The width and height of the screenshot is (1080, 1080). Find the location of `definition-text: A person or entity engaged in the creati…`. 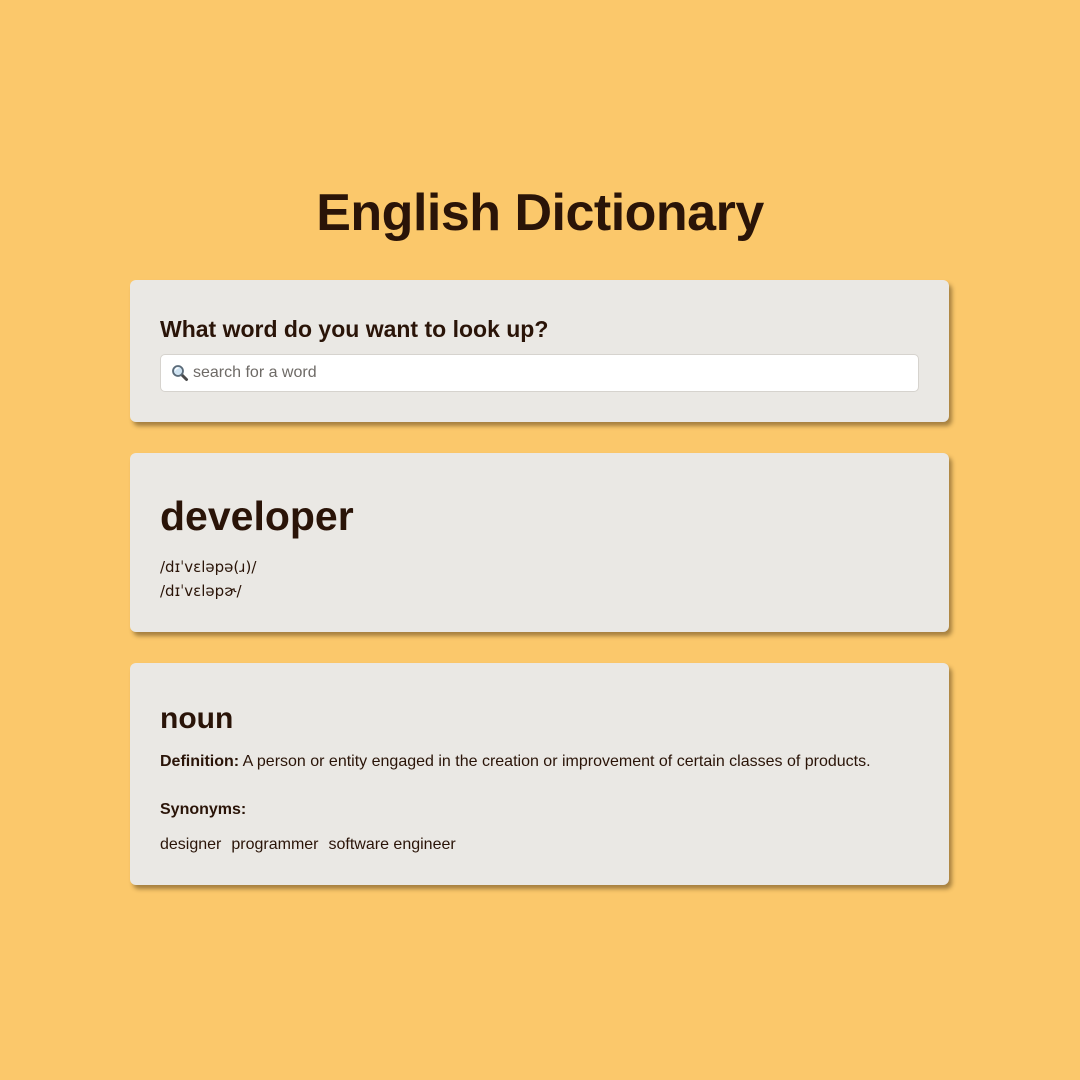

definition-text: A person or entity engaged in the creati… is located at coordinates (556, 761).